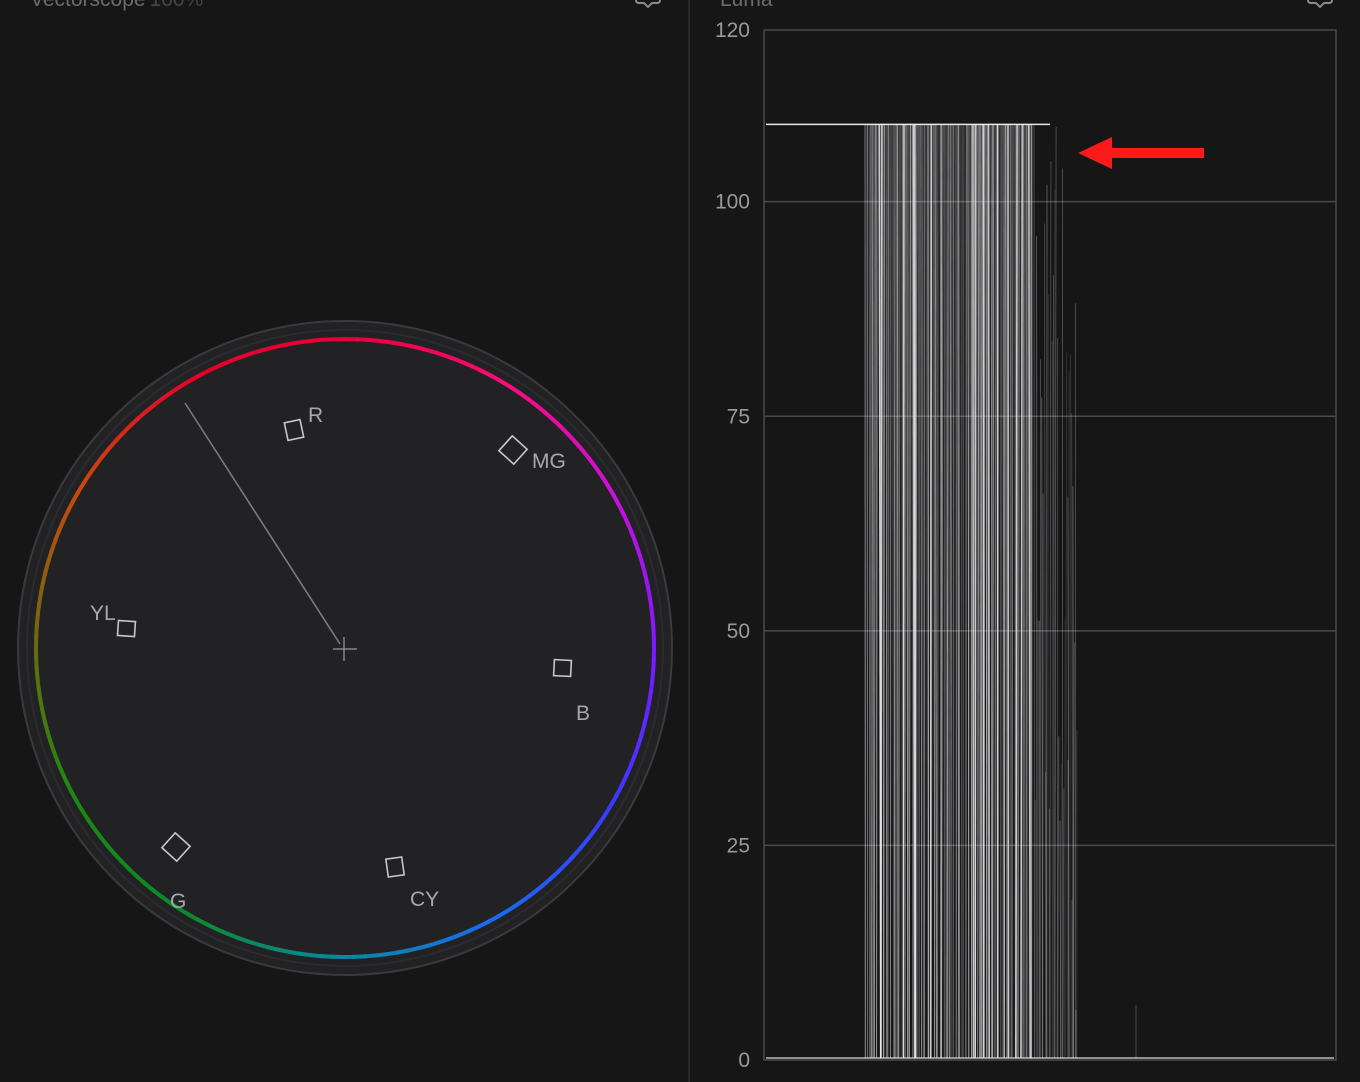 The image size is (1360, 1082). I want to click on tick-label-50: 50, so click(738, 631).